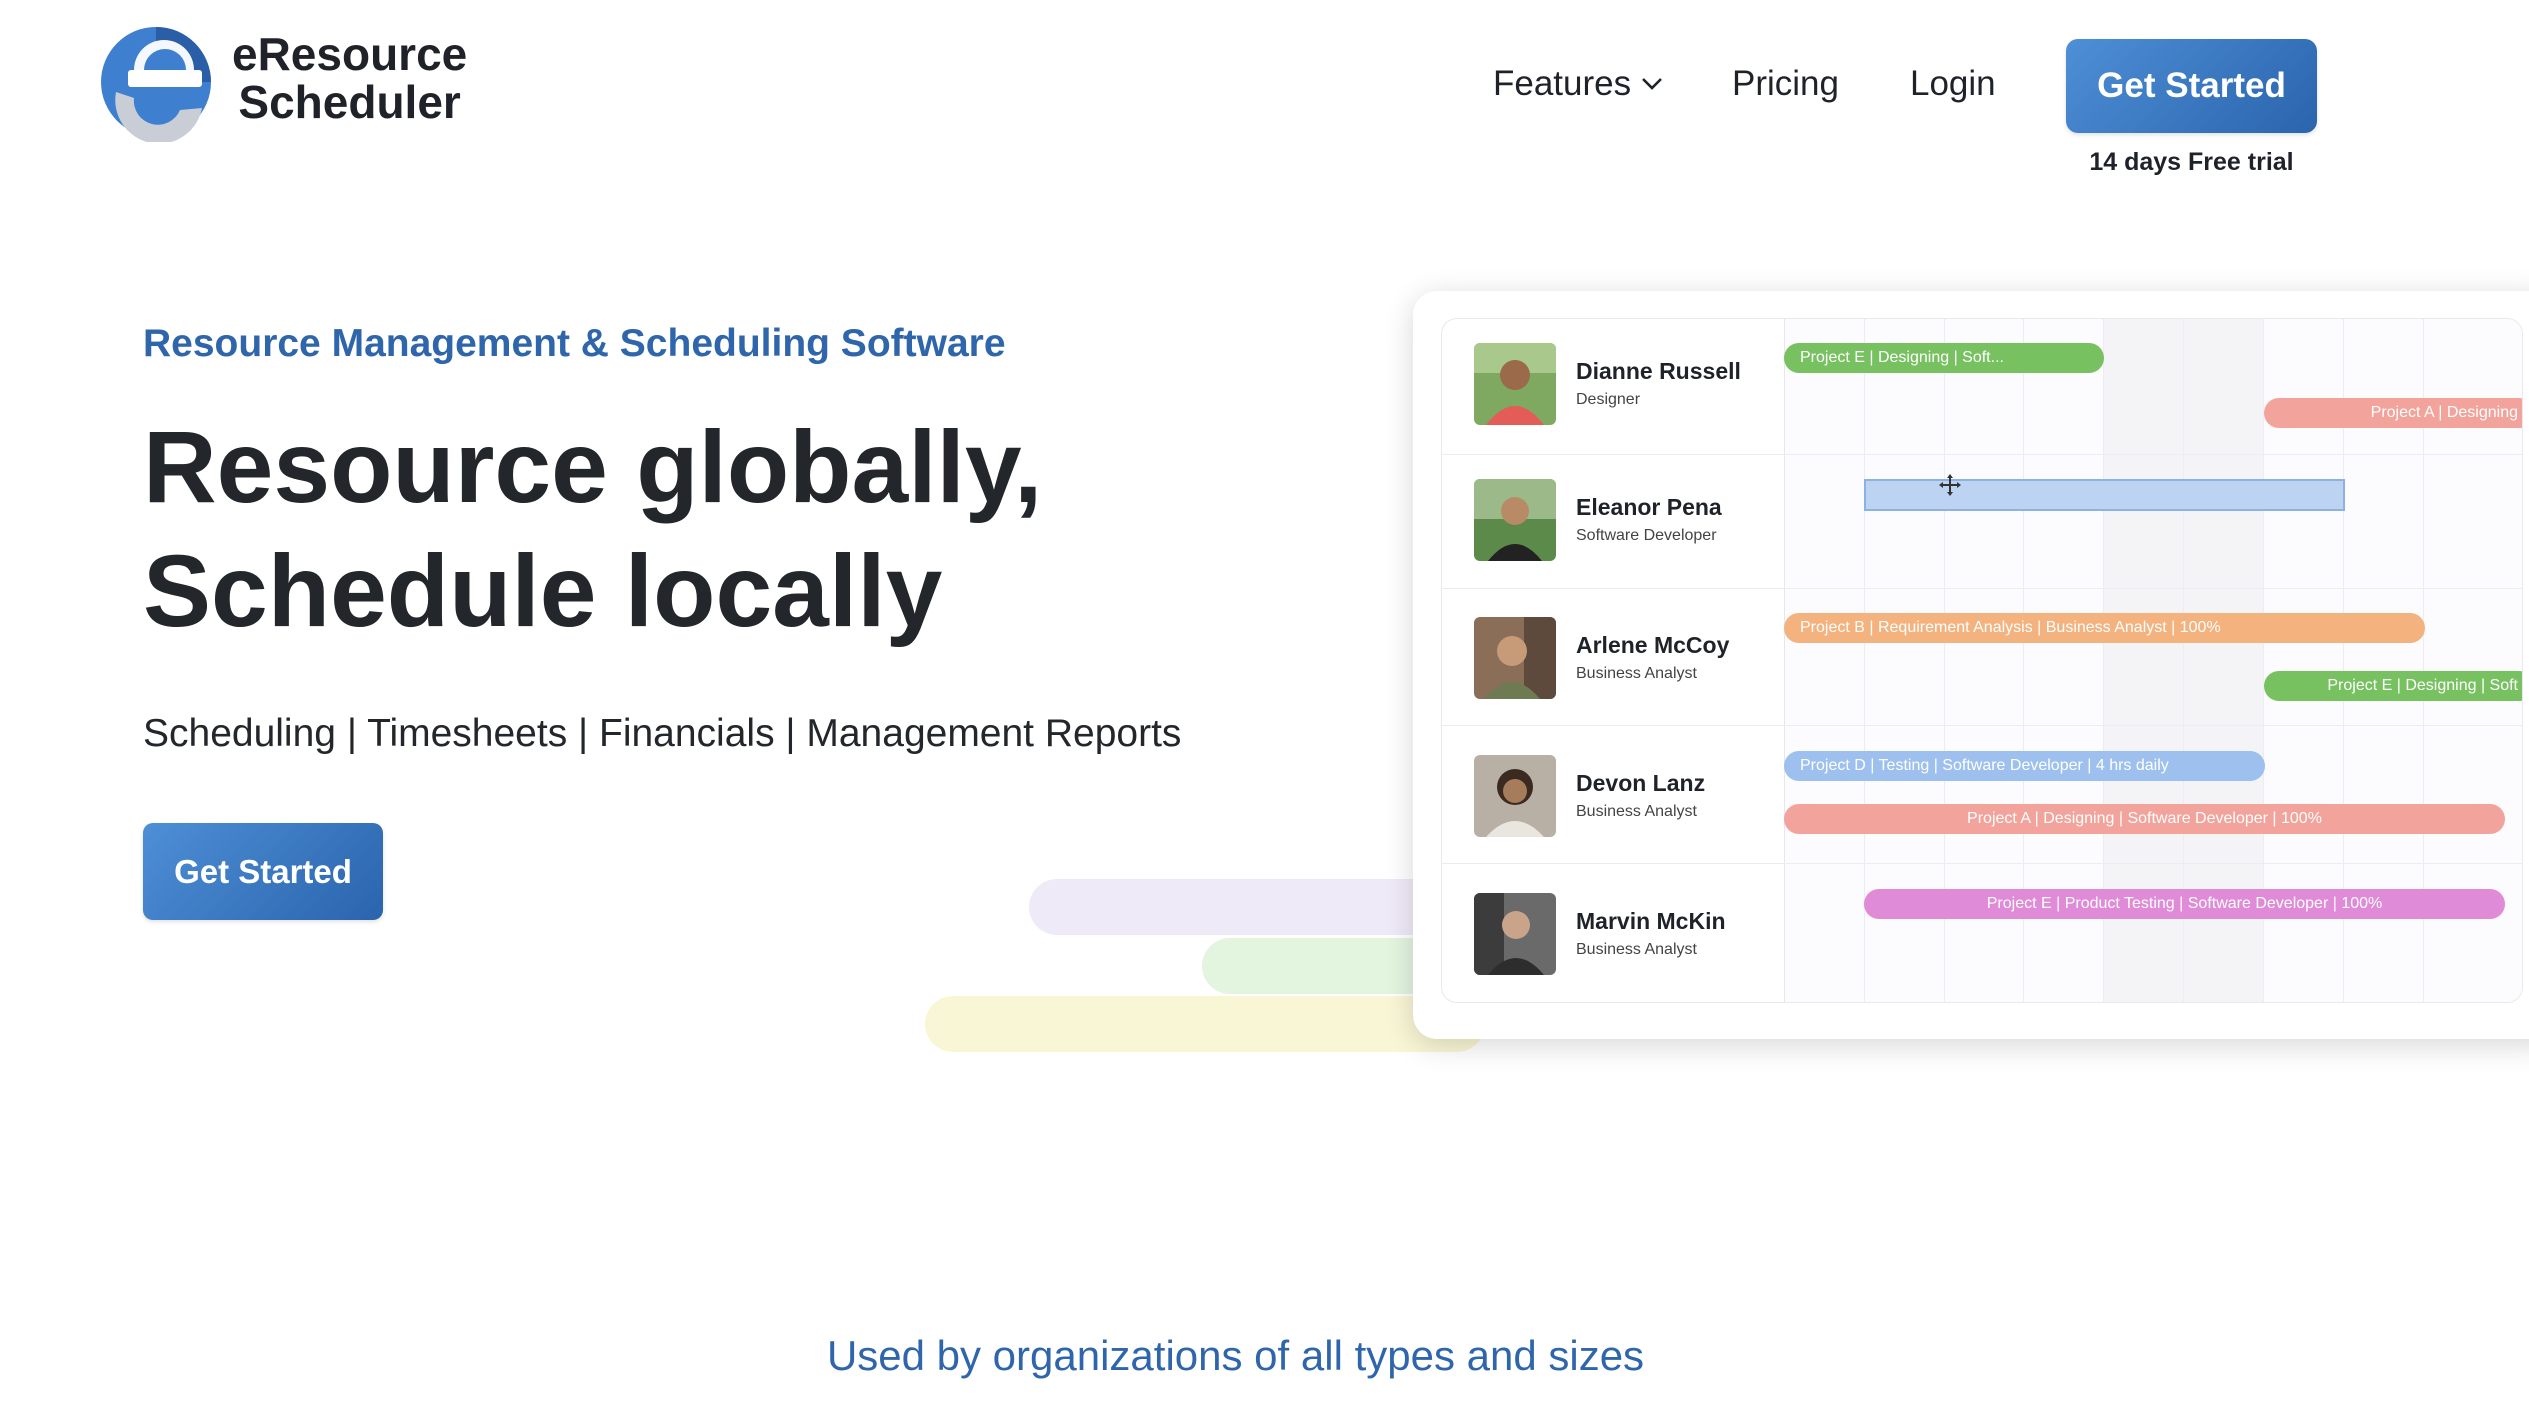 Image resolution: width=2529 pixels, height=1418 pixels. What do you see at coordinates (592, 529) in the screenshot?
I see `hero-headline: Resource globally, Schedule locally` at bounding box center [592, 529].